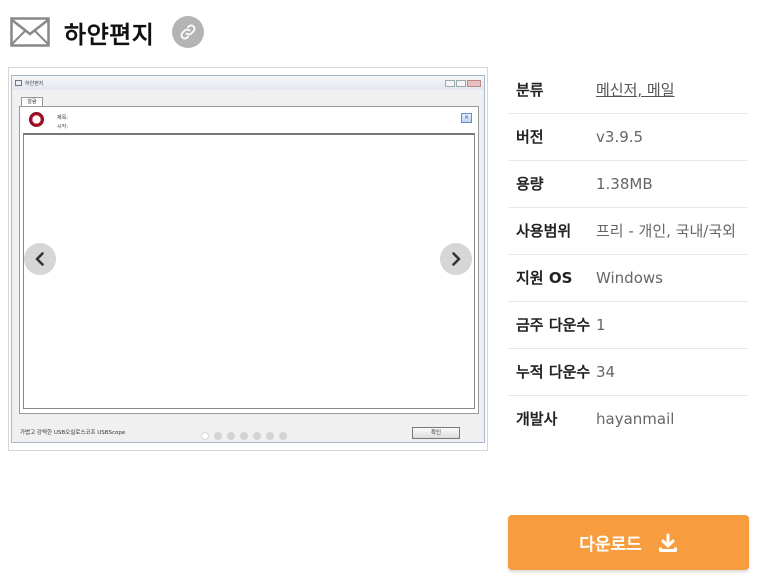 The image size is (758, 584). Describe the element at coordinates (474, 83) in the screenshot. I see `close-icon` at that location.